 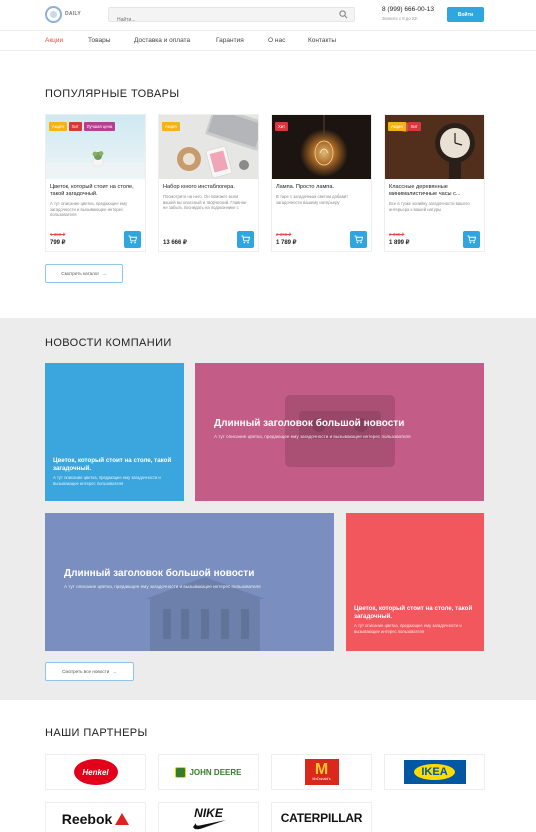 What do you see at coordinates (230, 40) in the screenshot?
I see `nav-item-warranty: Гарантия` at bounding box center [230, 40].